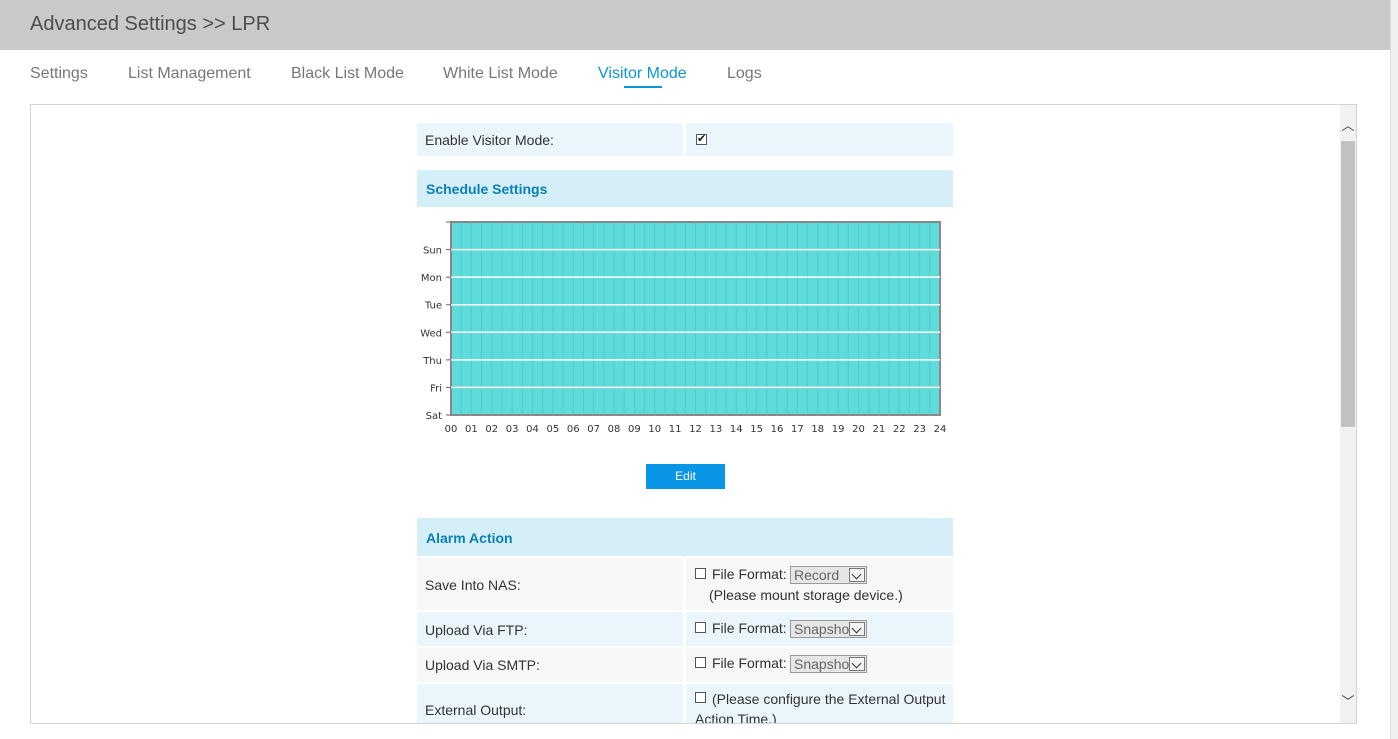  What do you see at coordinates (642, 74) in the screenshot?
I see `tab-visitor-mode: Visitor Mode` at bounding box center [642, 74].